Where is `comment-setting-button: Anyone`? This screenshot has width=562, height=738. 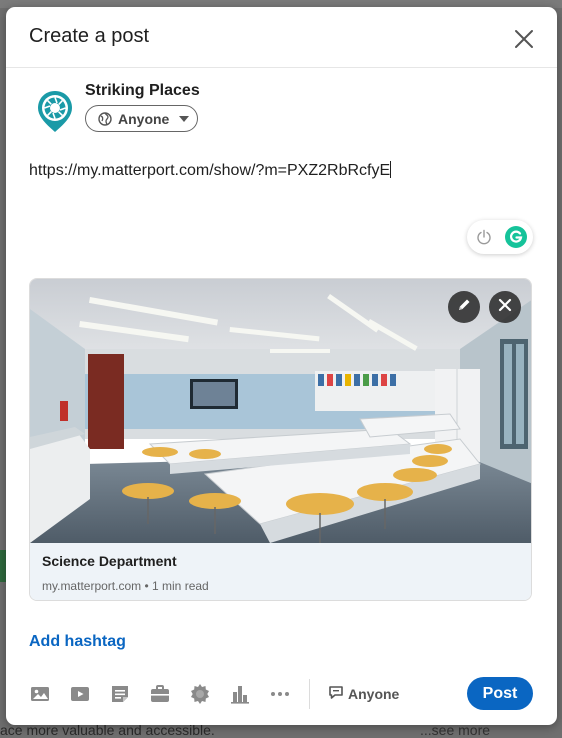
comment-setting-button: Anyone is located at coordinates (363, 693).